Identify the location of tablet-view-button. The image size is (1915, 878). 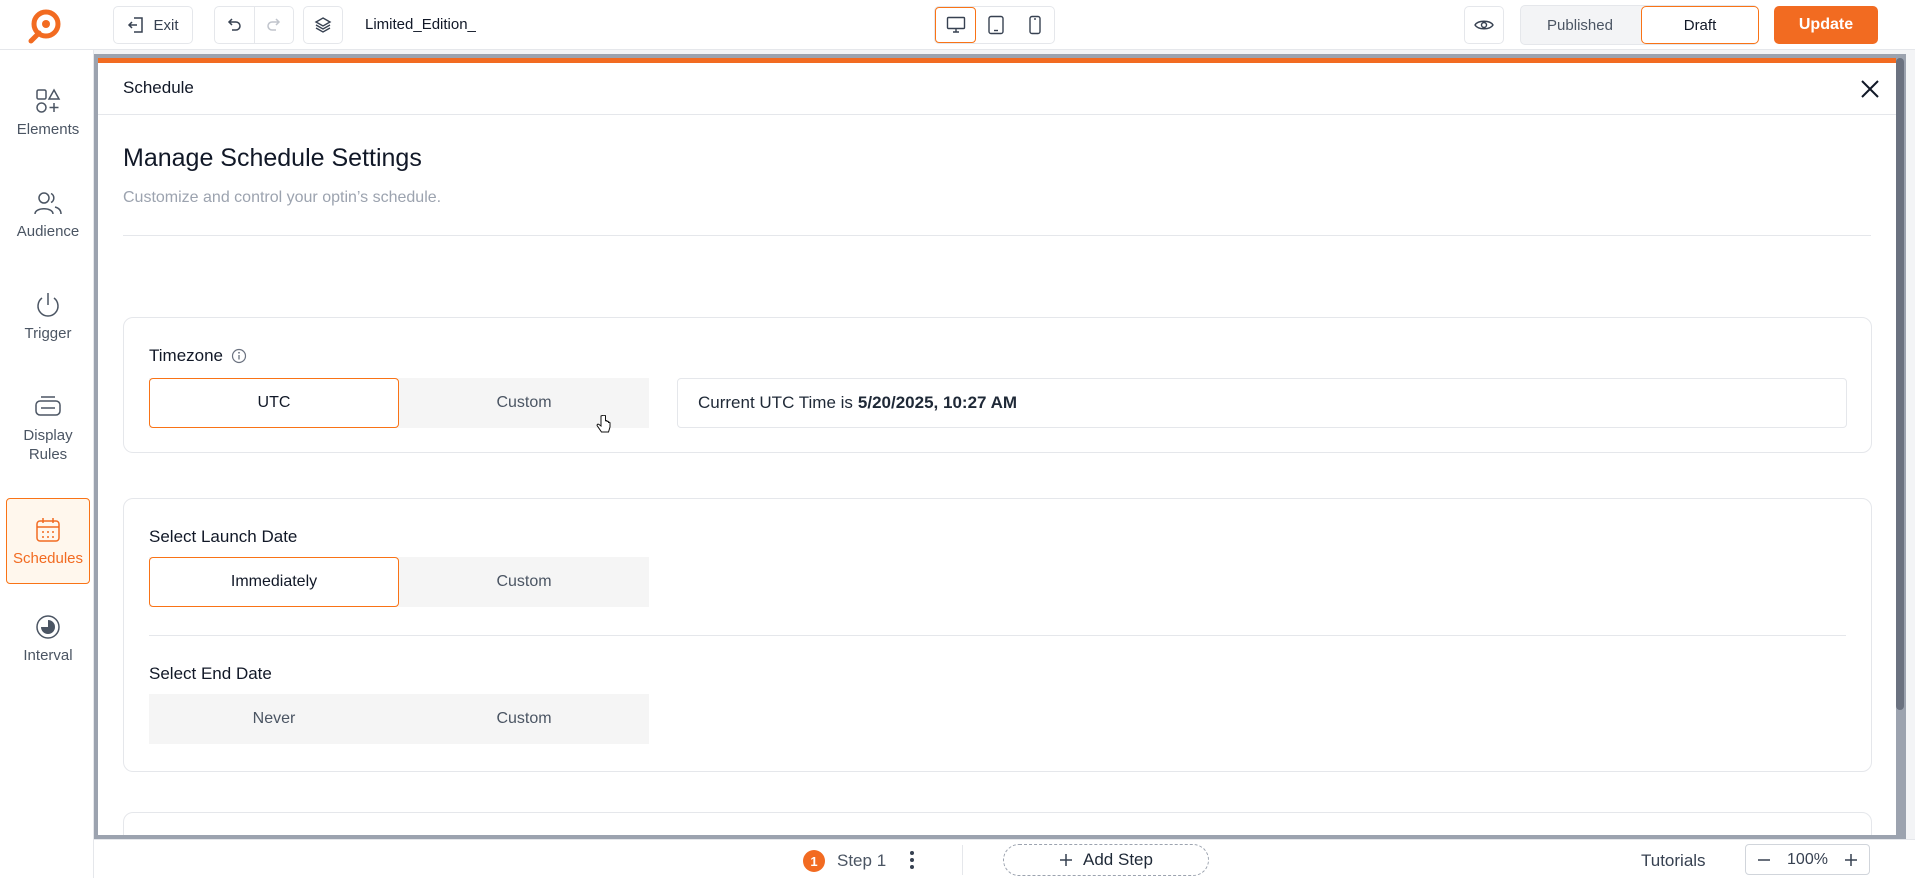
(995, 25).